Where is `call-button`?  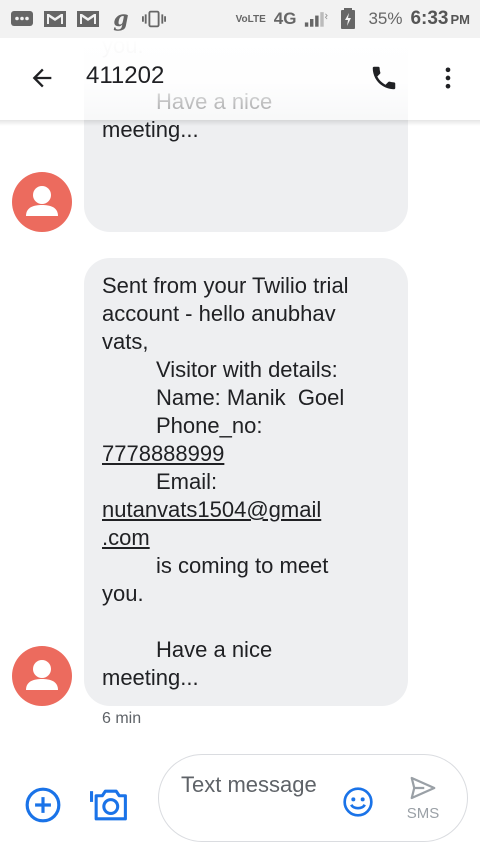
call-button is located at coordinates (384, 78).